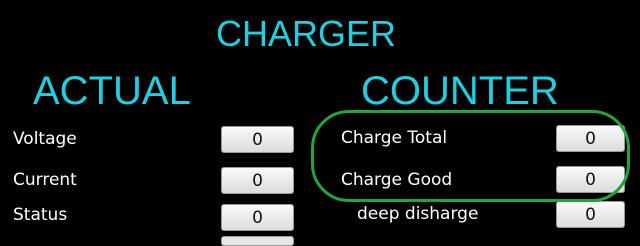 Image resolution: width=640 pixels, height=246 pixels. I want to click on status-value: 0, so click(257, 217).